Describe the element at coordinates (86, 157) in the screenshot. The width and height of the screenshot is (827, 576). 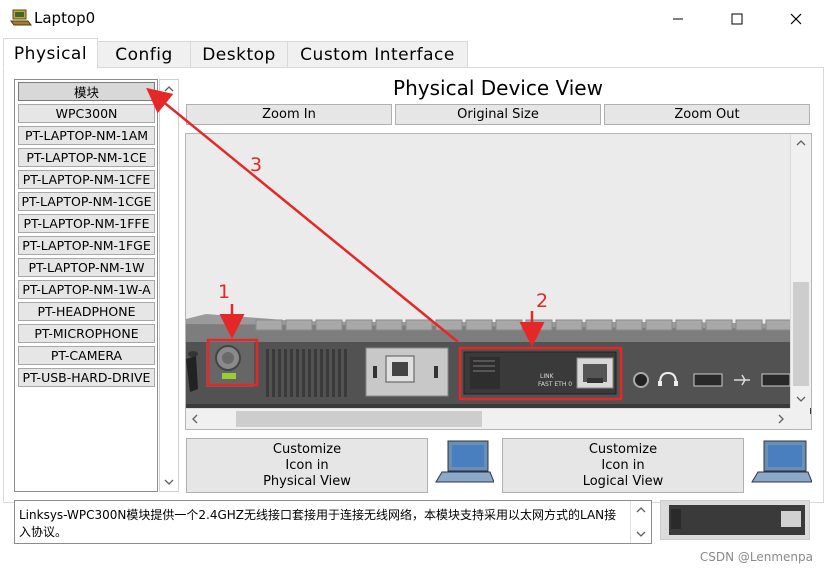
I see `module-item-1ce: PT-LAPTOP-NM-1CE` at that location.